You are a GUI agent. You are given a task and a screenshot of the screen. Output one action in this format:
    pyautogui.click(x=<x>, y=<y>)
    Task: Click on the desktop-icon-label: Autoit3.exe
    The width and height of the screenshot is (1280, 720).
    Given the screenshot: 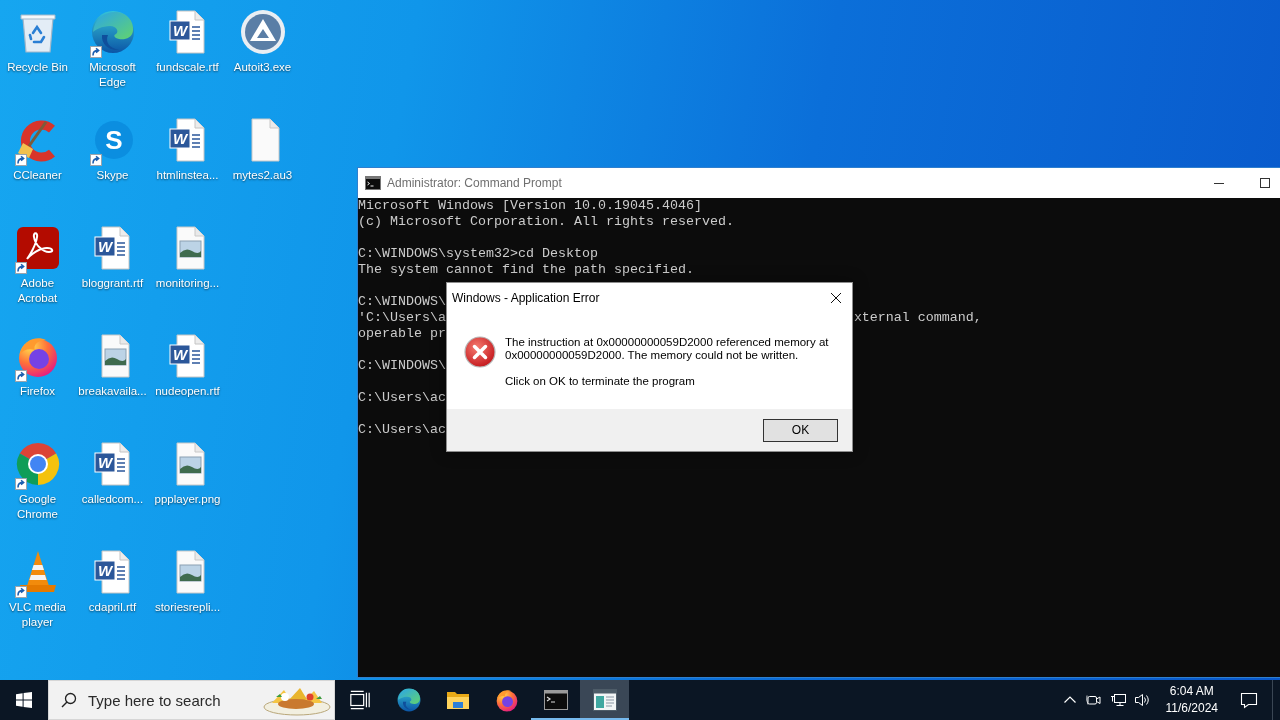 What is the action you would take?
    pyautogui.click(x=262, y=67)
    